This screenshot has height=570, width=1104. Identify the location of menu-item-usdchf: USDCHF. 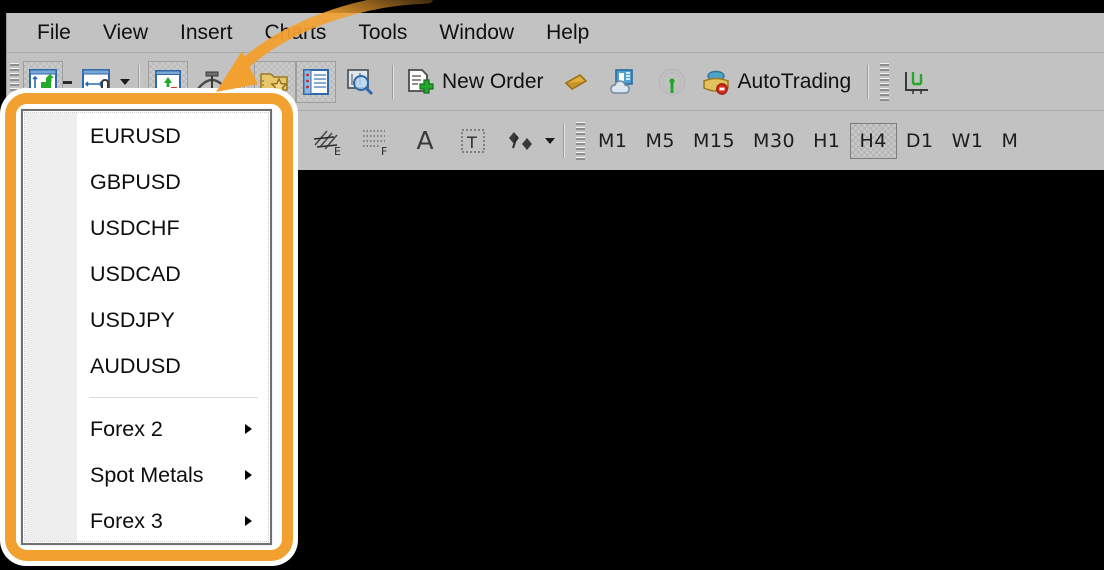
(172, 228).